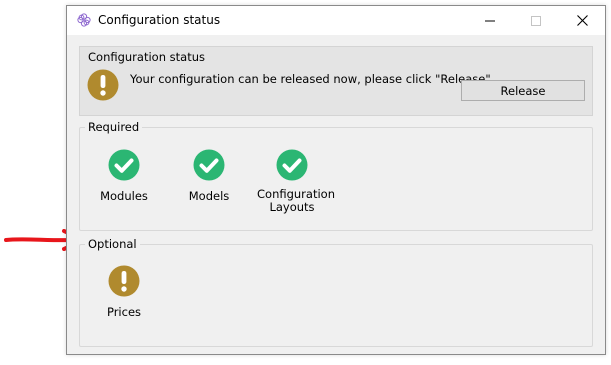  Describe the element at coordinates (292, 181) in the screenshot. I see `required-item-configuration-layouts: Configuration Layouts` at that location.